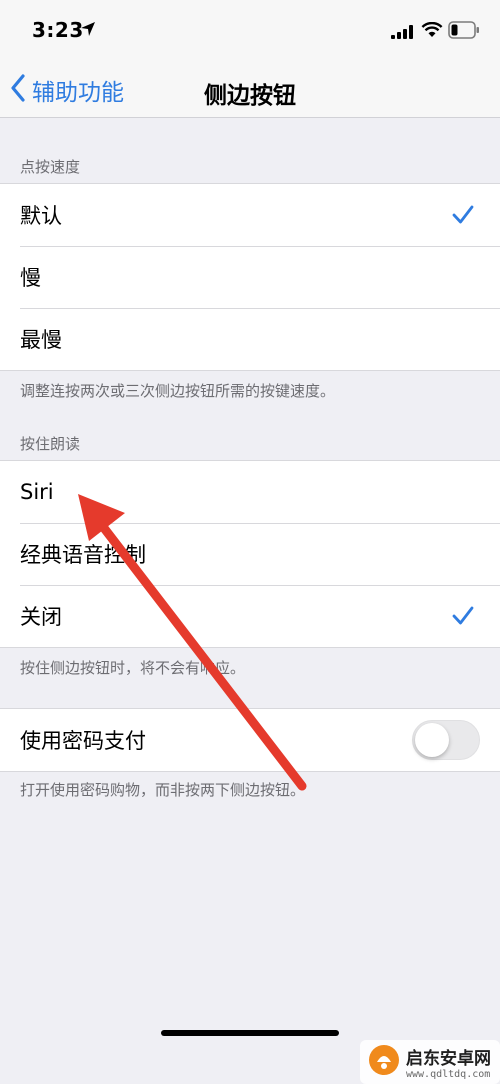 Image resolution: width=500 pixels, height=1084 pixels. Describe the element at coordinates (448, 1074) in the screenshot. I see `watermark-url: www.qdltdq.com` at that location.